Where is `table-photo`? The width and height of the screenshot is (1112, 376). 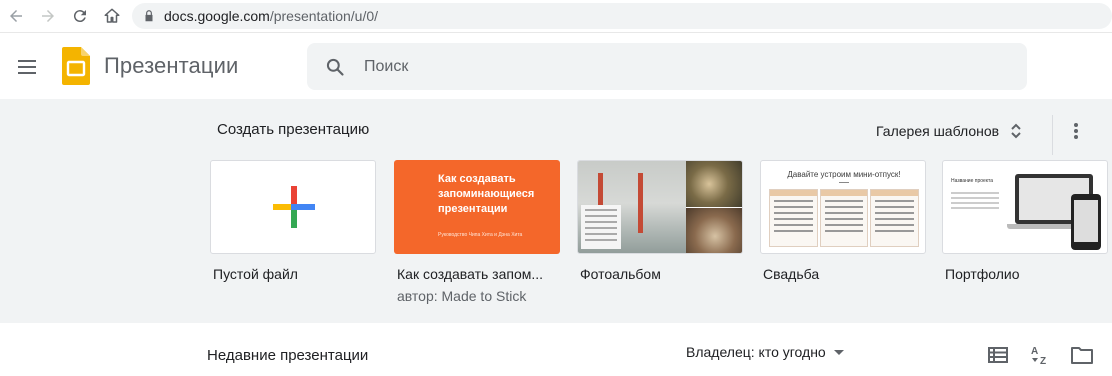
table-photo is located at coordinates (714, 230).